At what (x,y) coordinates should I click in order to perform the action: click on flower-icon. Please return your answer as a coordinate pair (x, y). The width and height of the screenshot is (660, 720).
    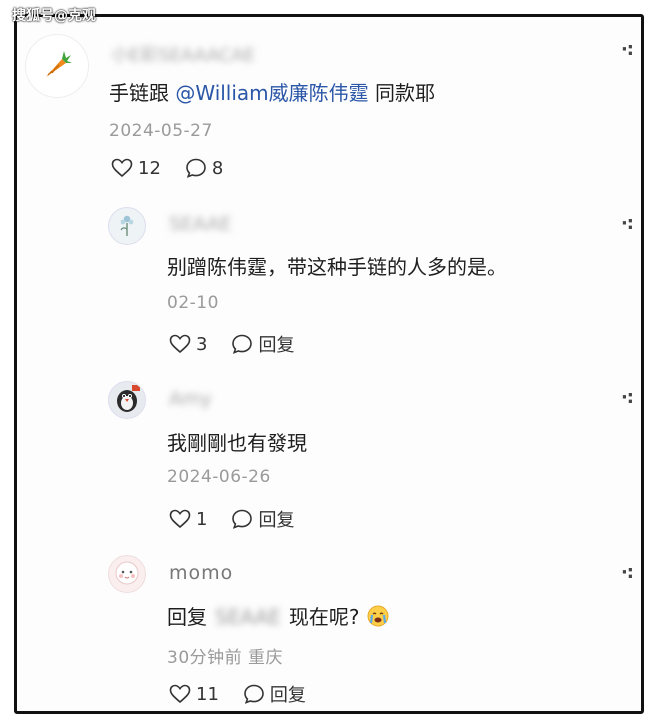
    Looking at the image, I should click on (127, 226).